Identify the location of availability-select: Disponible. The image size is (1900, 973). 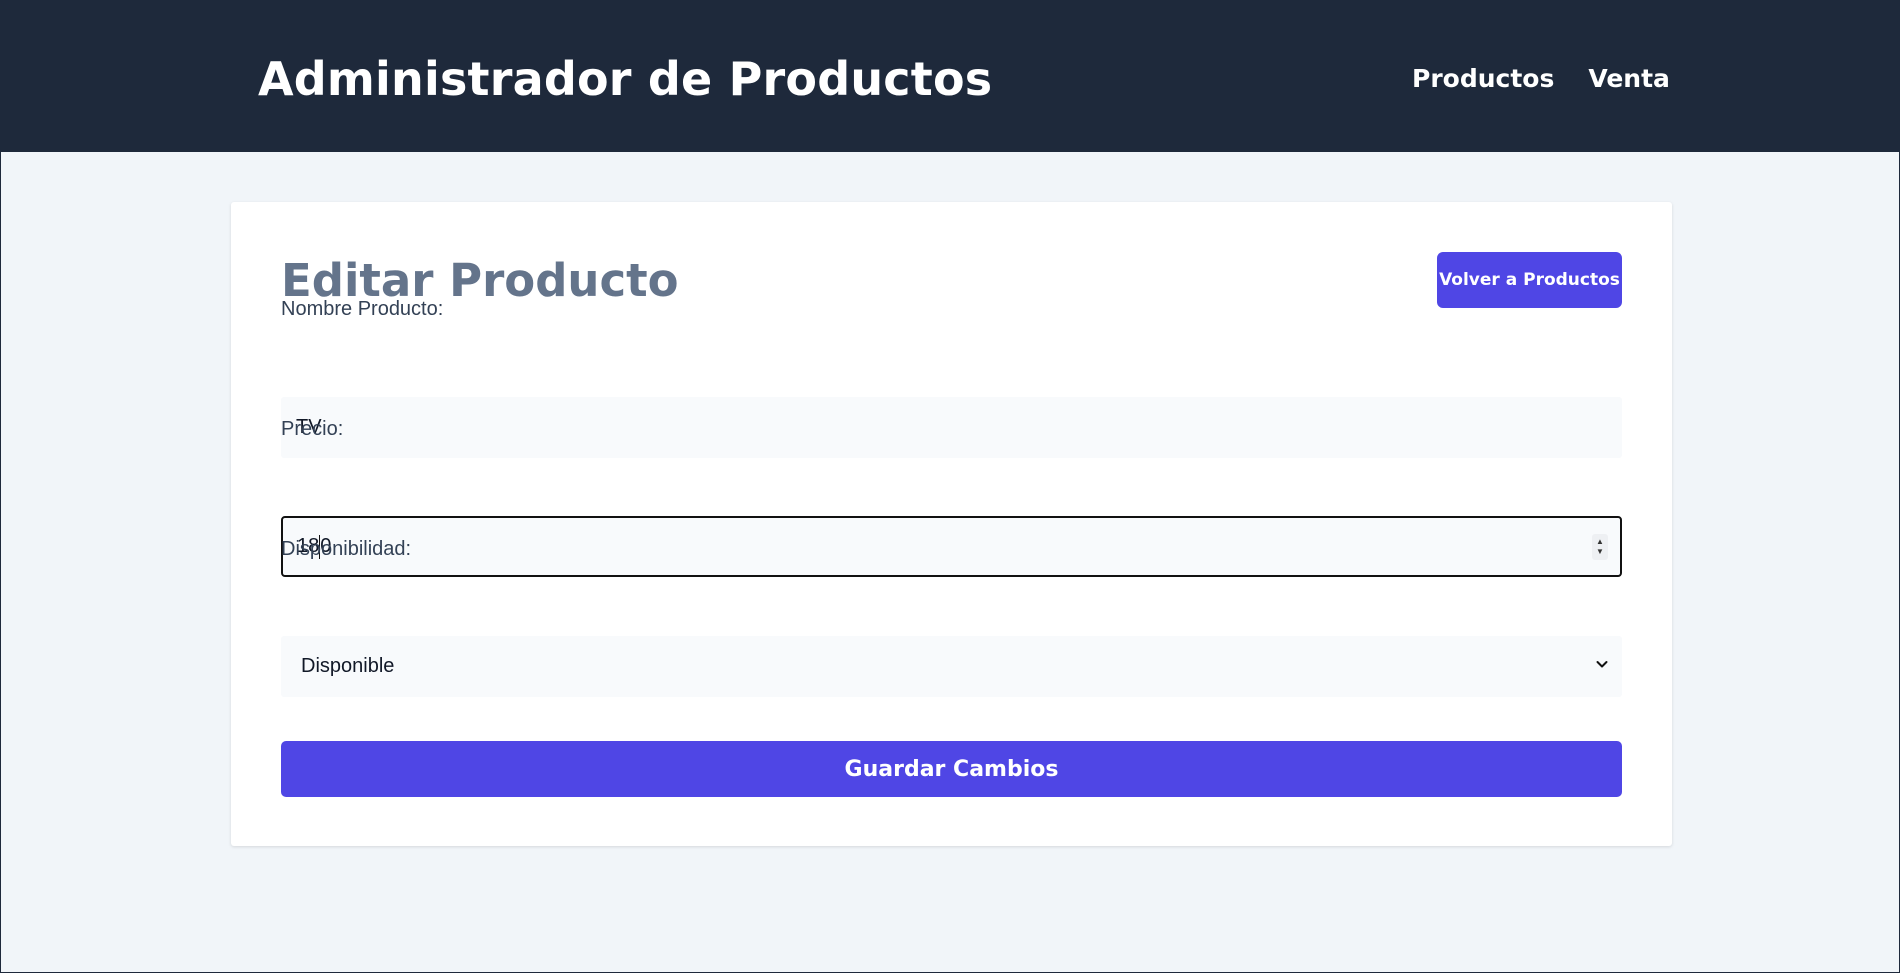
(951, 666).